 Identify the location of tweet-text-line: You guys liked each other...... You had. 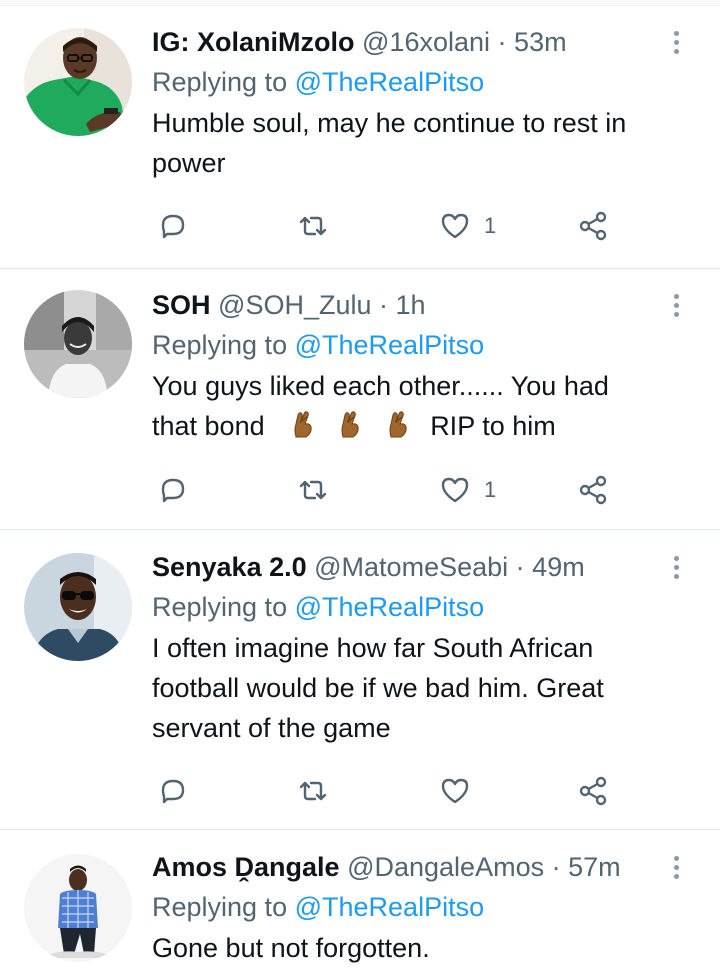
(380, 386).